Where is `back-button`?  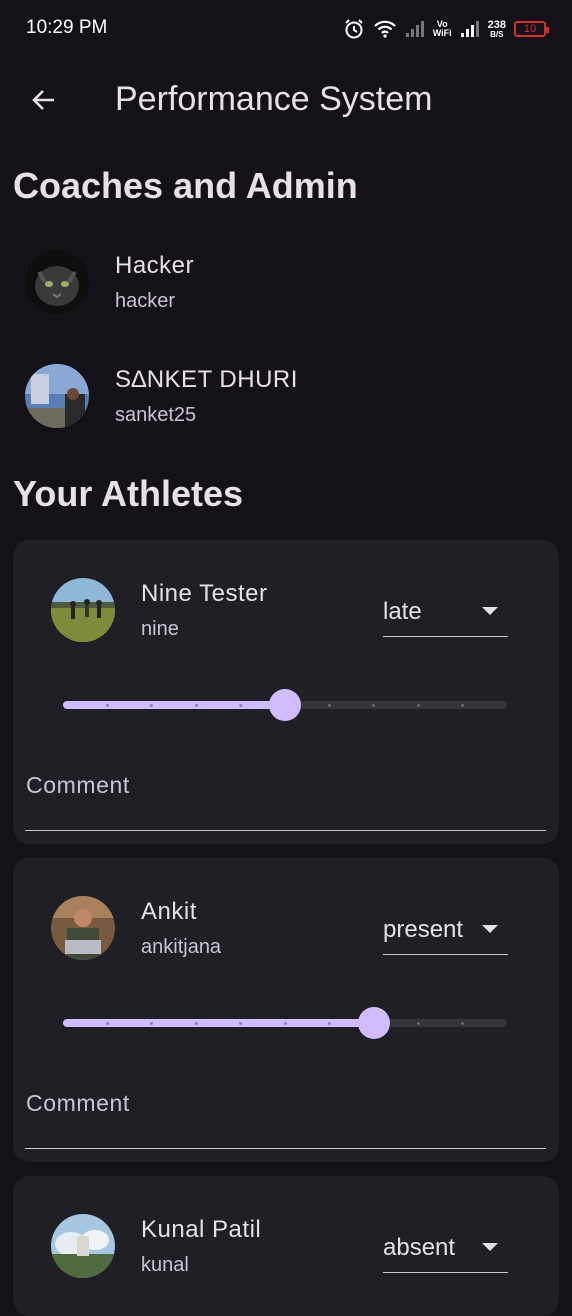 back-button is located at coordinates (44, 102).